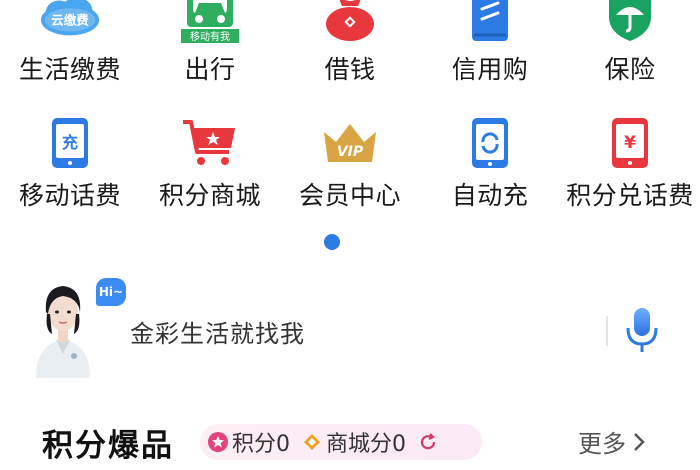  What do you see at coordinates (490, 69) in the screenshot?
I see `service-label: 信用购` at bounding box center [490, 69].